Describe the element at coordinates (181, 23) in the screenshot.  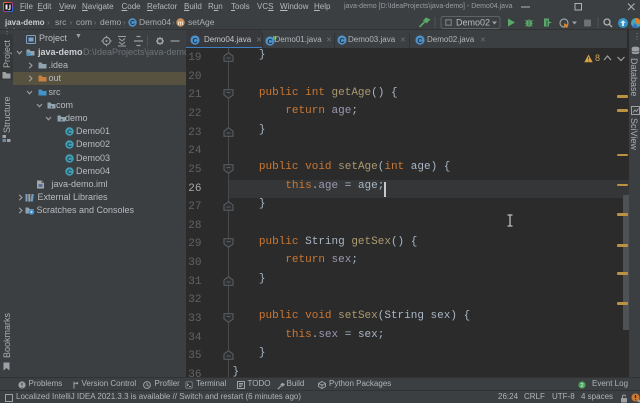
I see `svg-text: m` at that location.